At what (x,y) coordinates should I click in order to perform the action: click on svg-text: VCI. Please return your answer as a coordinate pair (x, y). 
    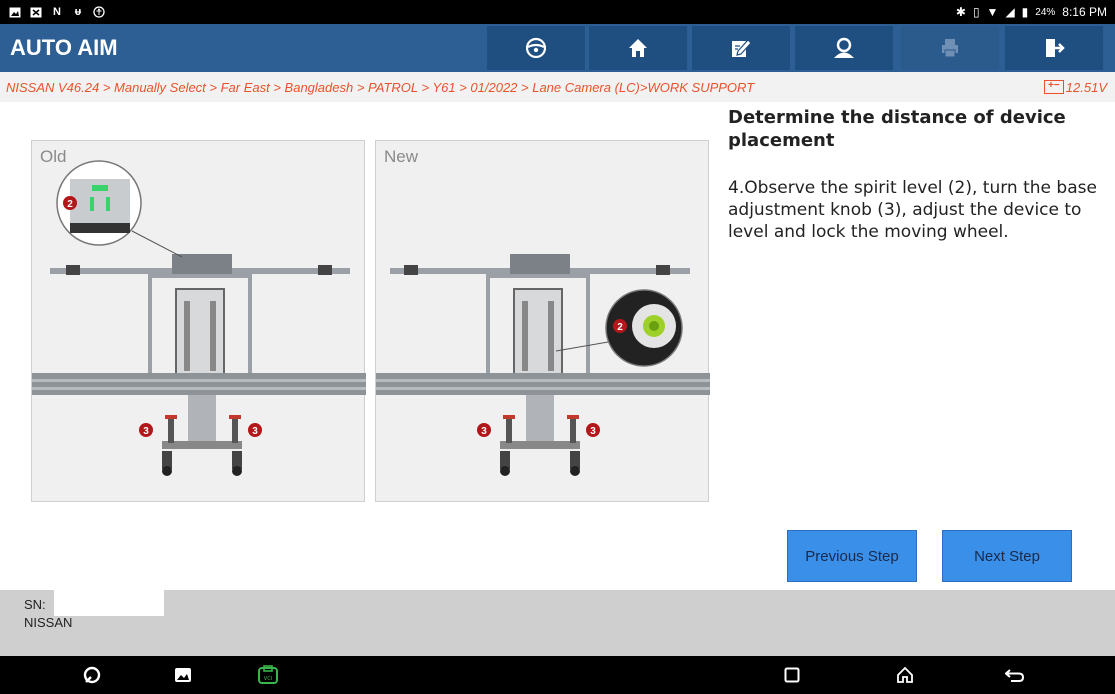
    Looking at the image, I should click on (268, 679).